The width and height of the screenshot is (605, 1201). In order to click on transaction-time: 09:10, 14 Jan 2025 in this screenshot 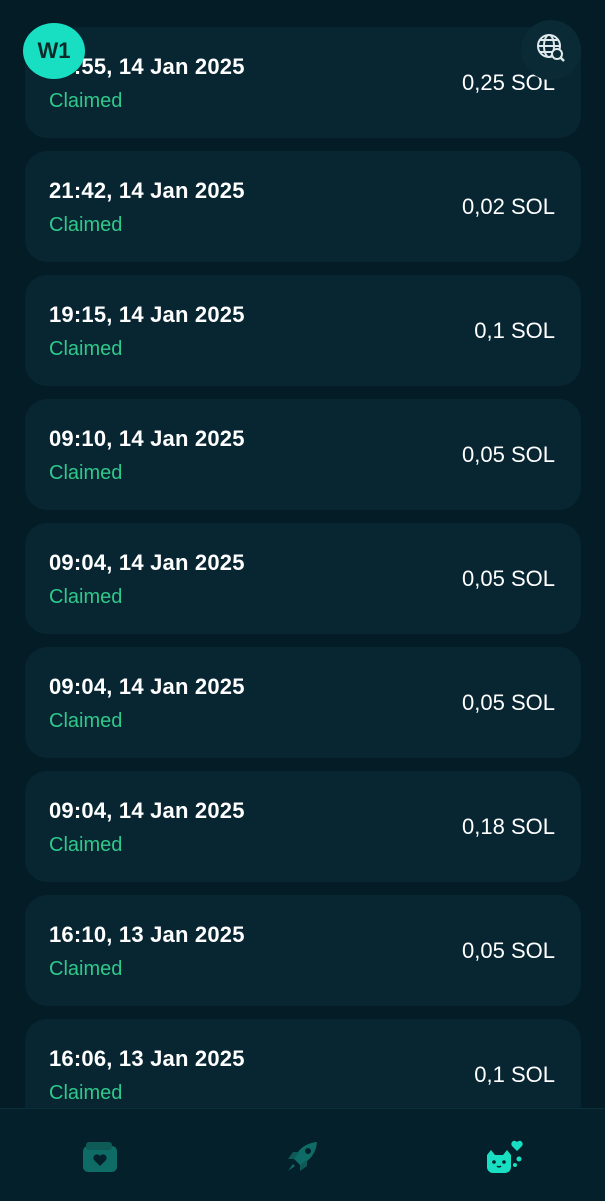, I will do `click(147, 438)`.